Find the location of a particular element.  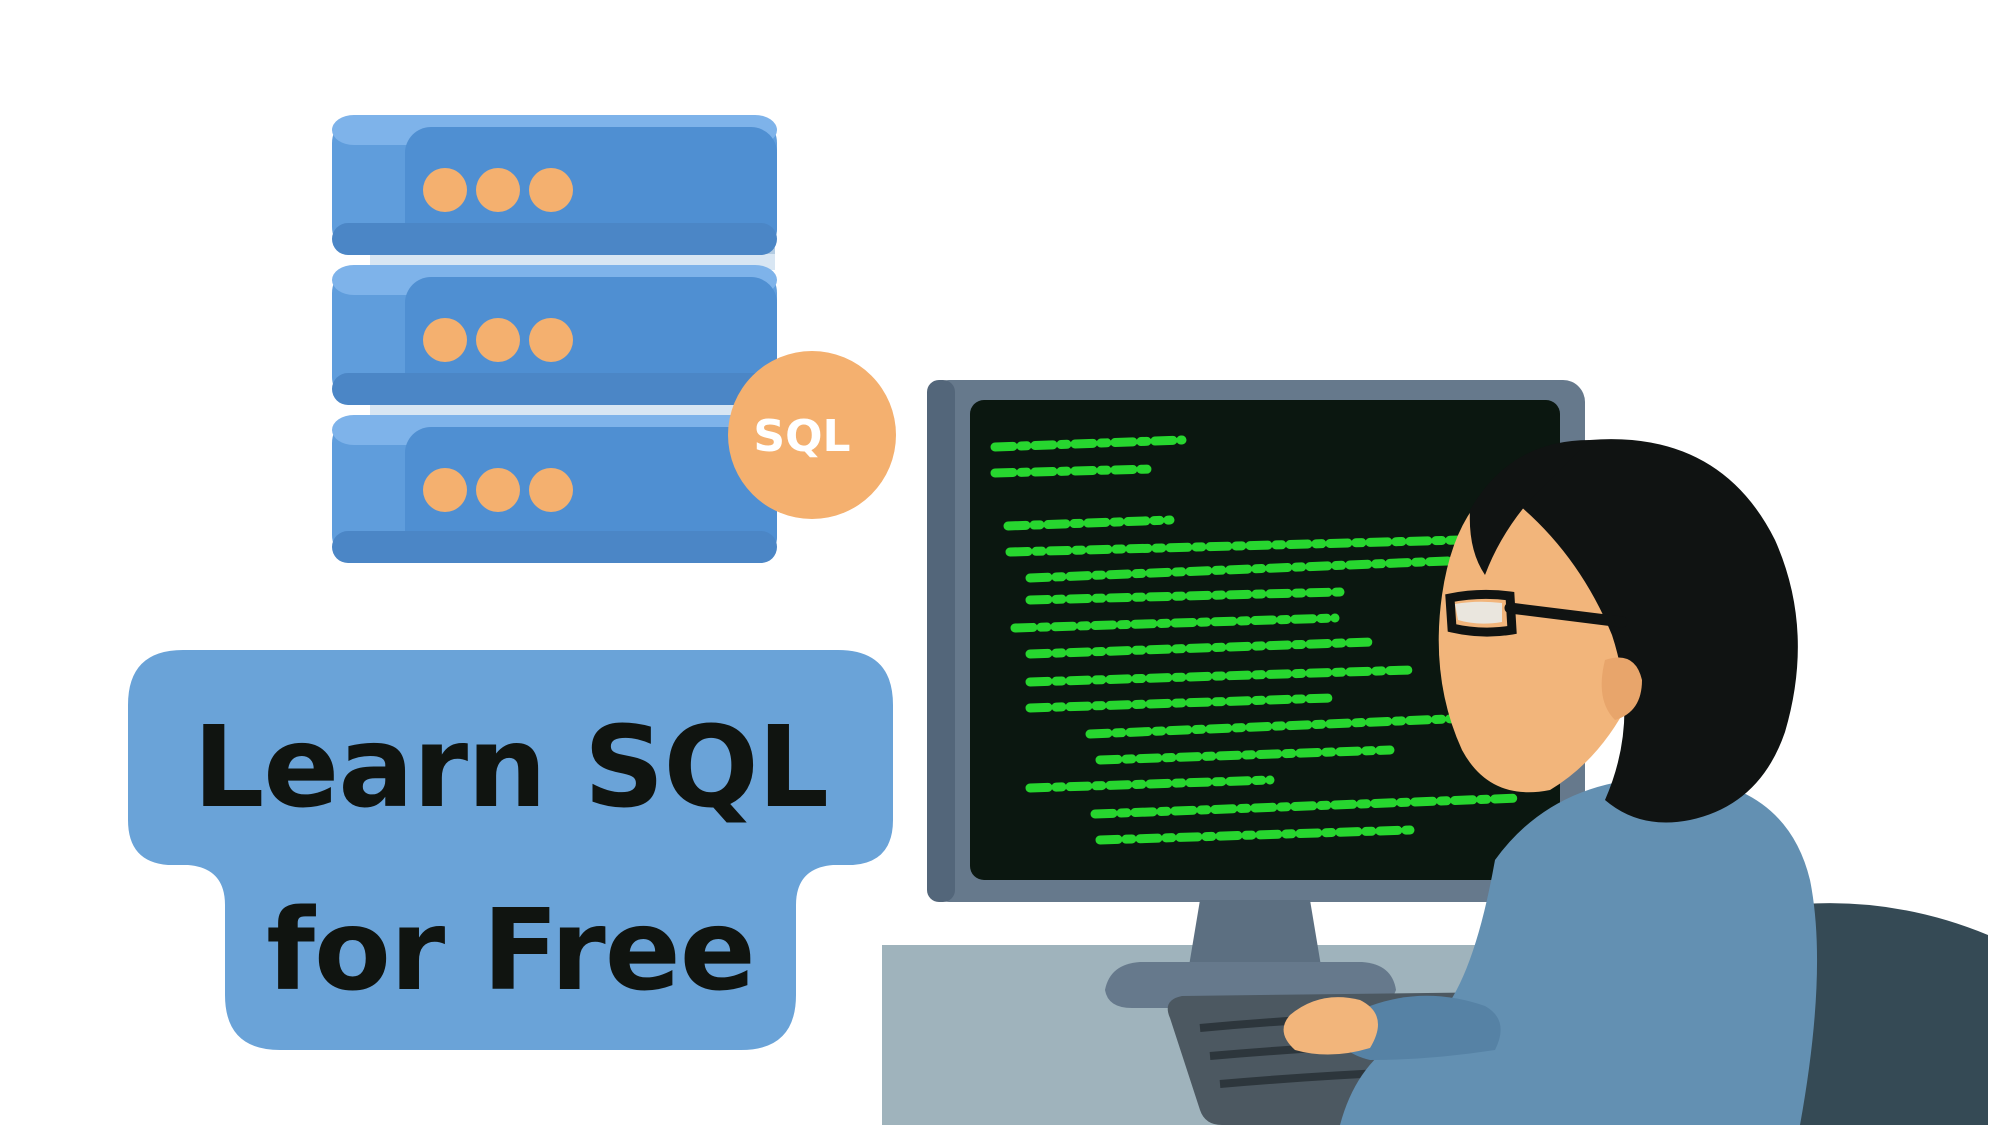

title-line-2: for Free is located at coordinates (510, 951).